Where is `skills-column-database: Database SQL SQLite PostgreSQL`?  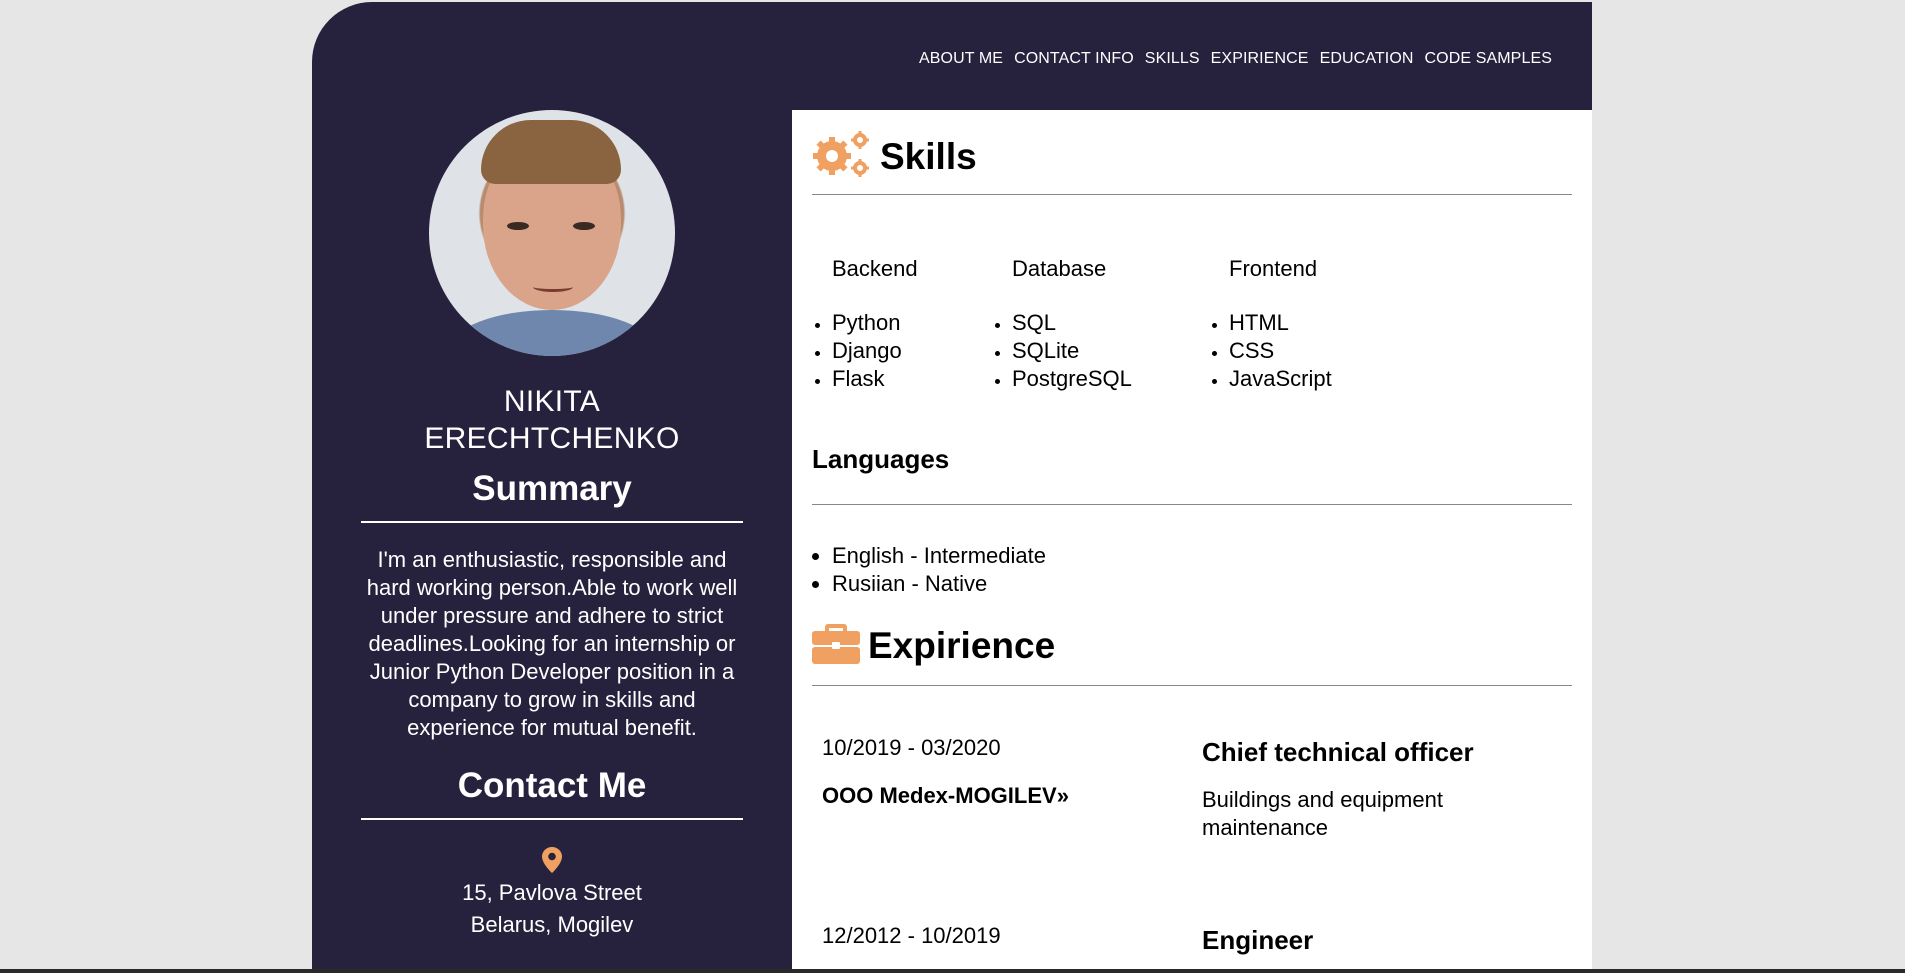 skills-column-database: Database SQL SQLite PostgreSQL is located at coordinates (1120, 324).